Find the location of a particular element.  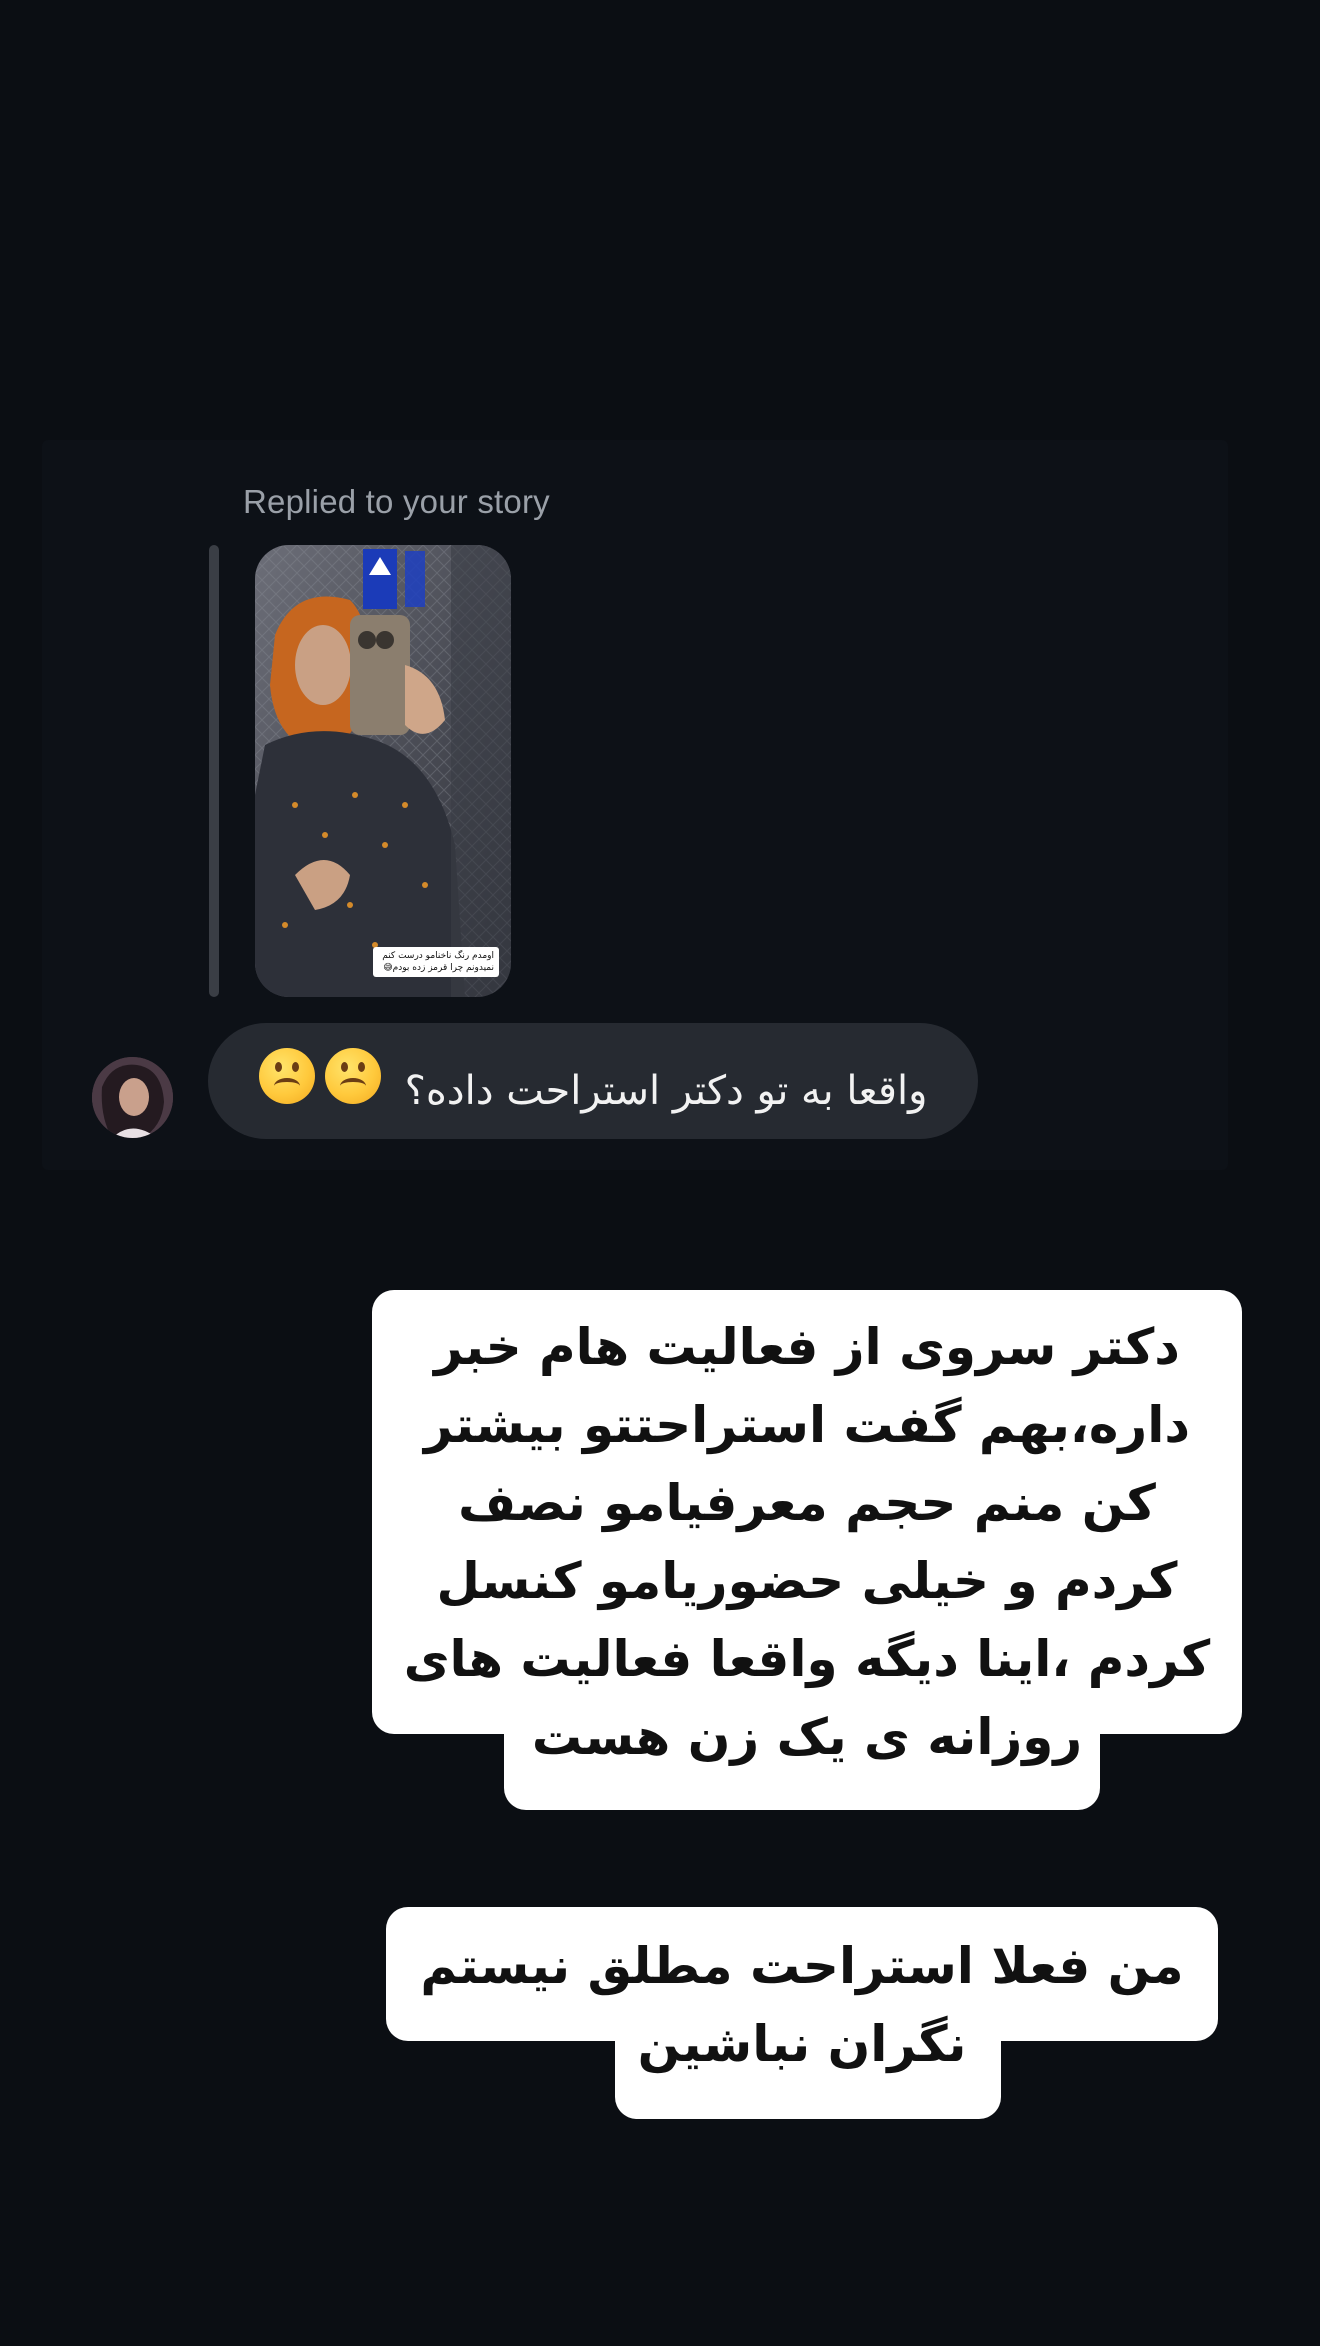

sticker-1-line: روزانه ی یک زن هست is located at coordinates (807, 1737).